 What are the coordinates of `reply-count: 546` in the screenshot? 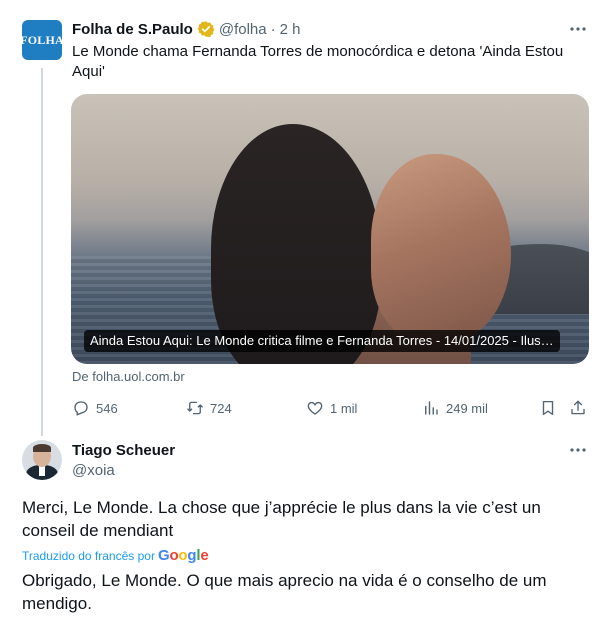 It's located at (107, 408).